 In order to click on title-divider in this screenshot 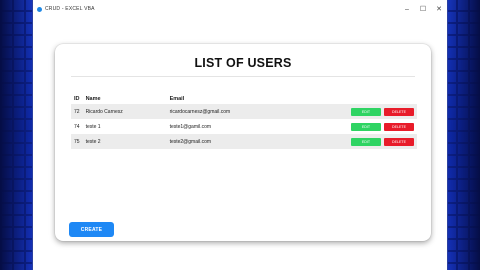, I will do `click(243, 76)`.